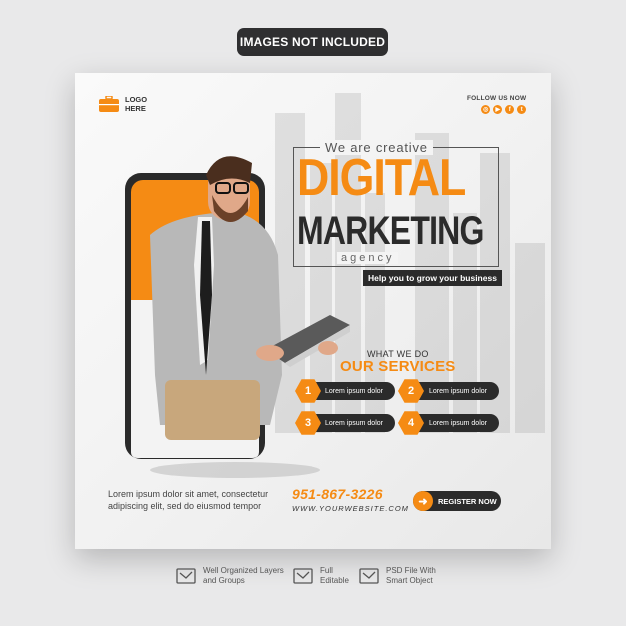  What do you see at coordinates (497, 104) in the screenshot?
I see `follow-us: FOLLOW US NOW ◎ ▶ f t` at bounding box center [497, 104].